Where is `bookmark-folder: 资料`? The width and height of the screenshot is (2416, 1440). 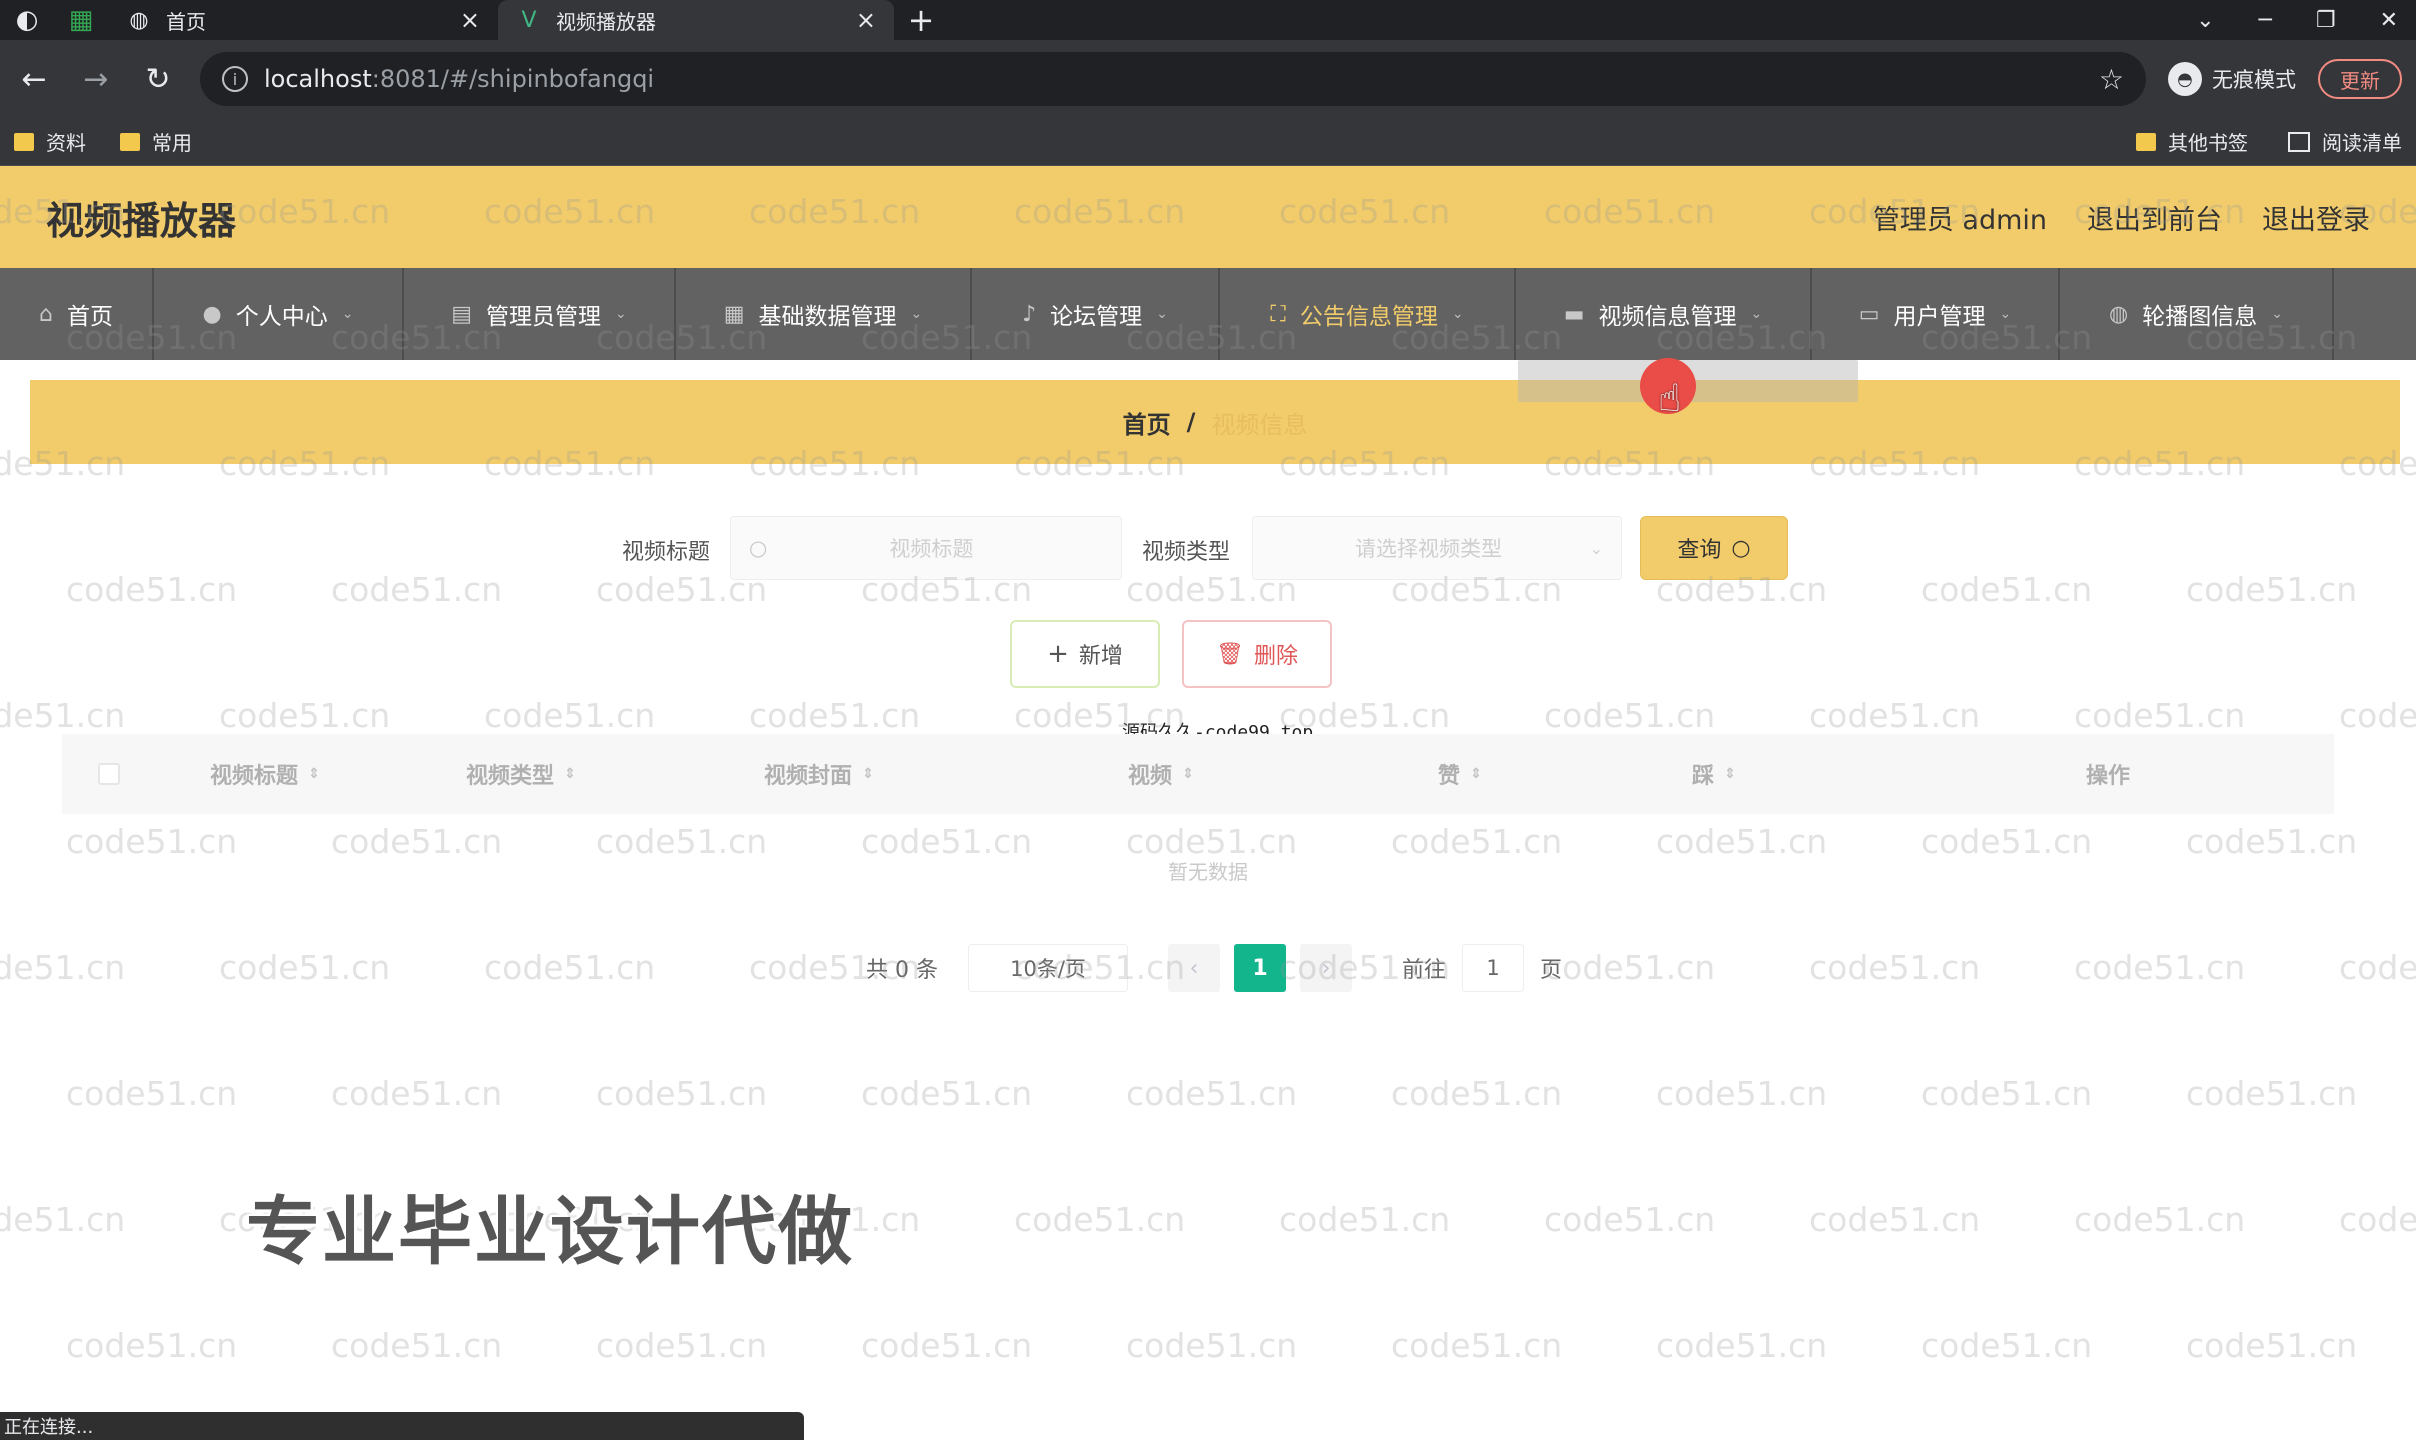 bookmark-folder: 资料 is located at coordinates (50, 141).